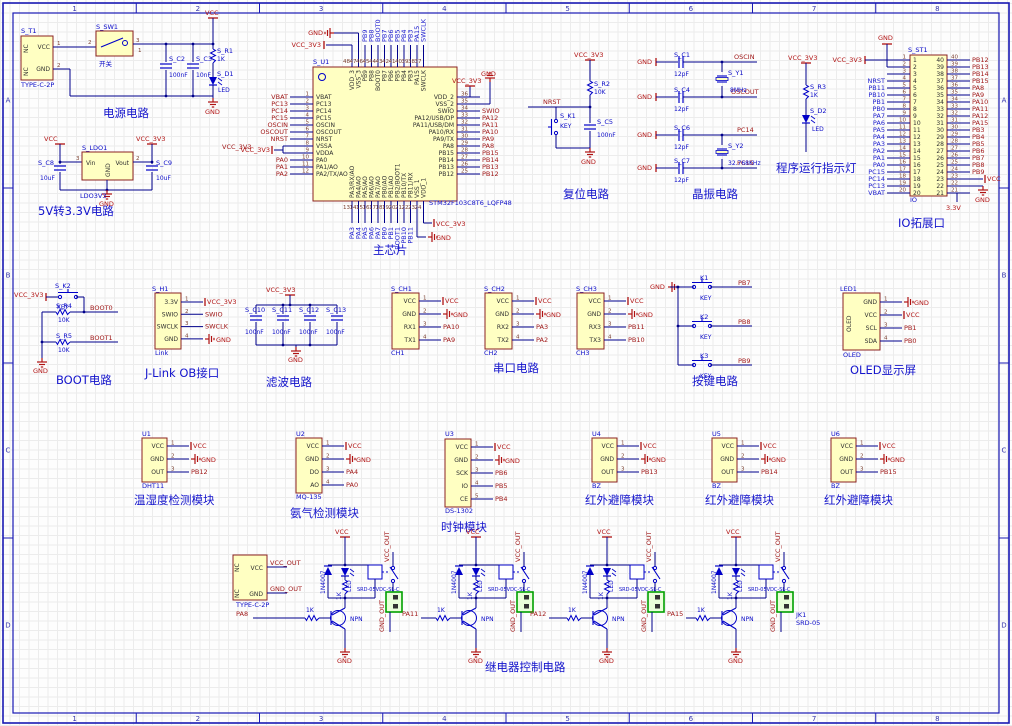 The image size is (1012, 726). What do you see at coordinates (691, 9) in the screenshot?
I see `ruler-label: 6` at bounding box center [691, 9].